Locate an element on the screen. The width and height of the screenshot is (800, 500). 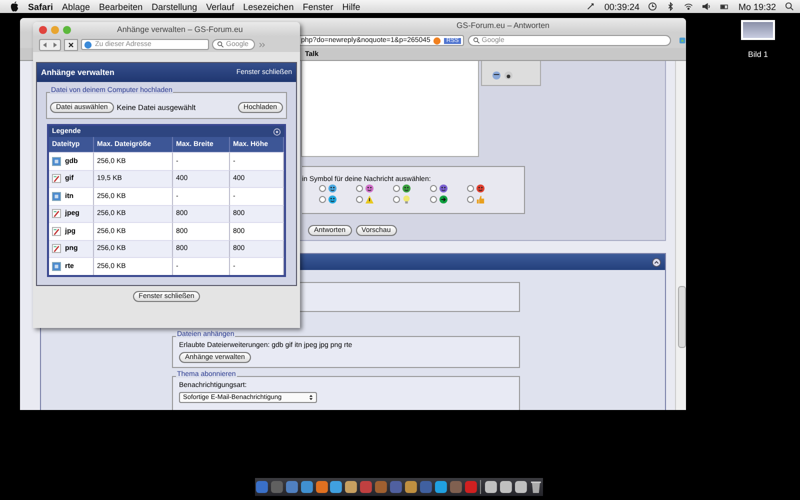
panel-title: Anhänge verwalten is located at coordinates (77, 72).